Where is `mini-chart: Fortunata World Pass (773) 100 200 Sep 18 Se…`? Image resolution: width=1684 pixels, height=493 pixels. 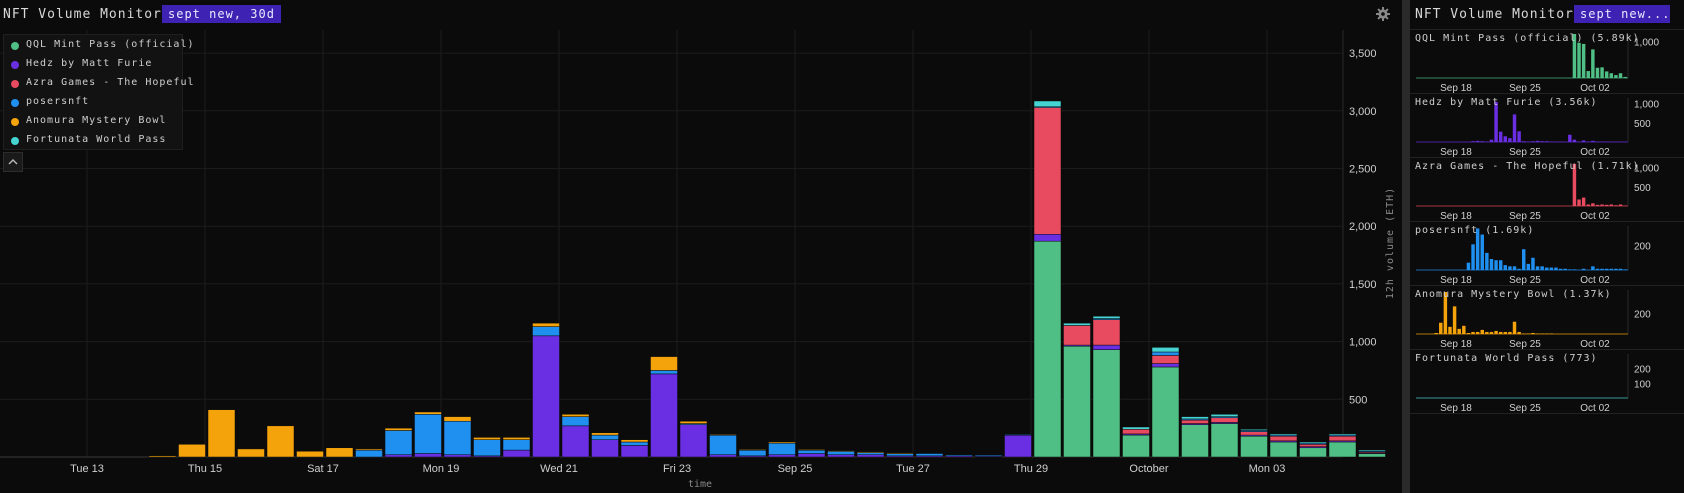
mini-chart: Fortunata World Pass (773) 100 200 Sep 18 Se… is located at coordinates (1547, 381).